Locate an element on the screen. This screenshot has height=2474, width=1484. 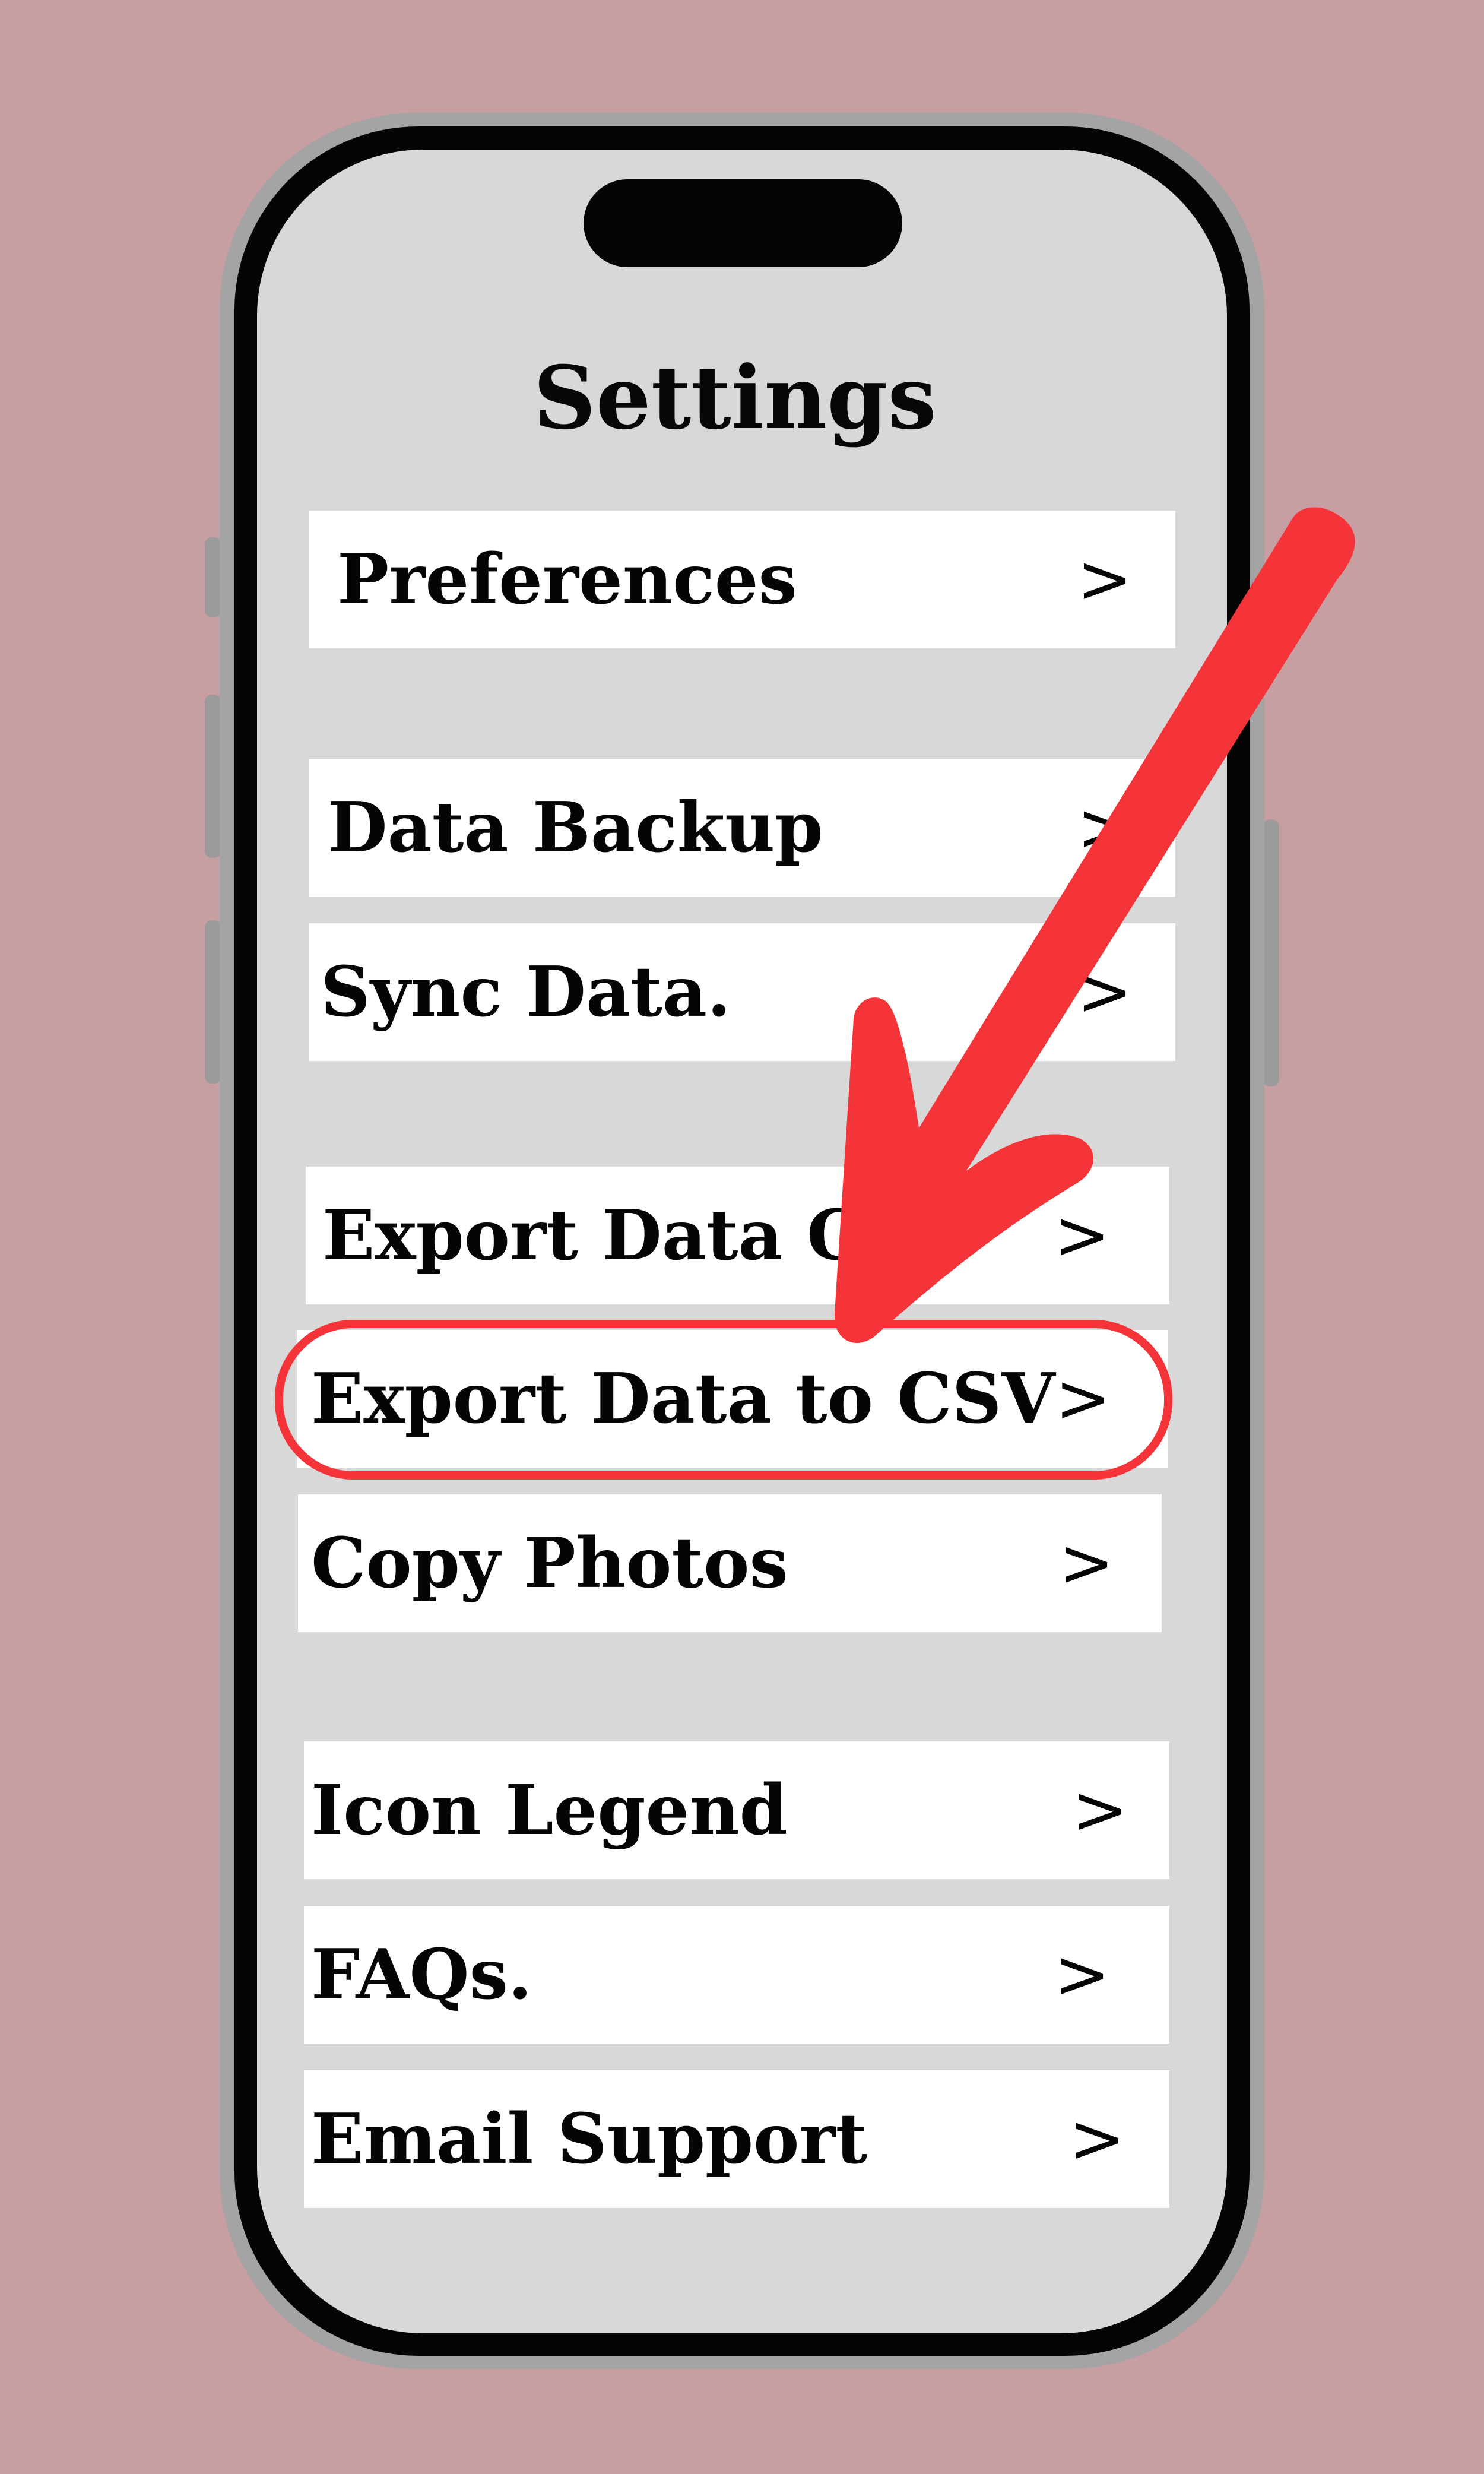
settings-item-label: Sync Data. is located at coordinates (526, 992).